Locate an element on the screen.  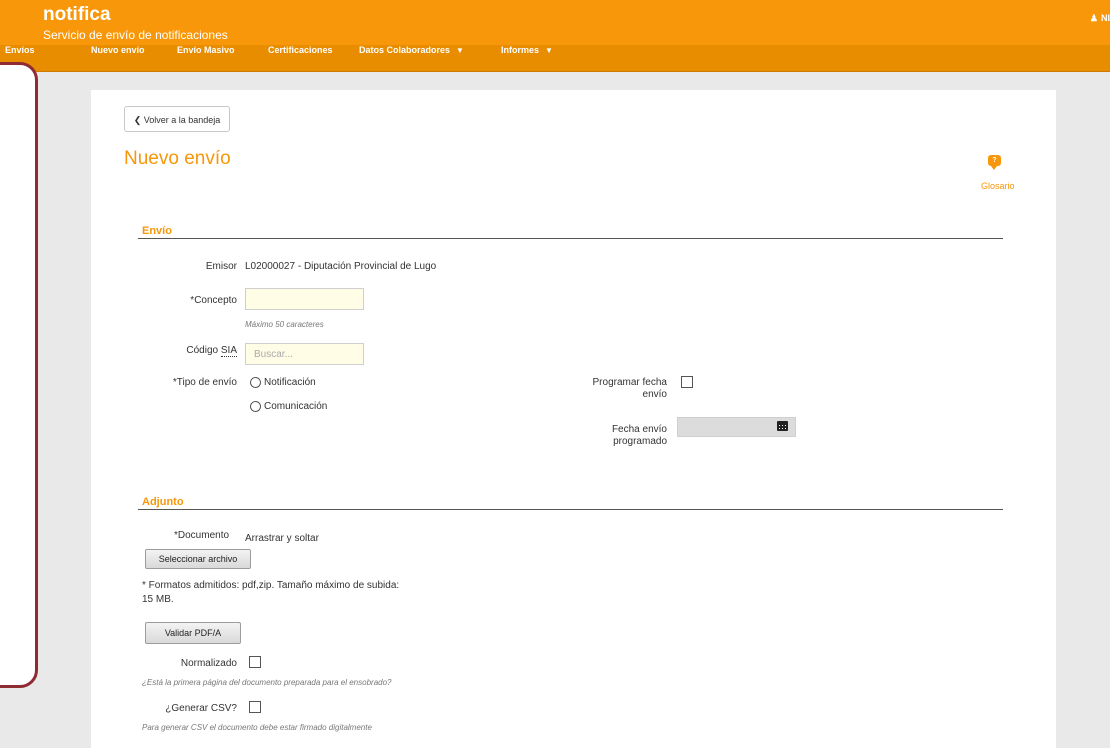
documento-label: *Documento is located at coordinates (202, 535).